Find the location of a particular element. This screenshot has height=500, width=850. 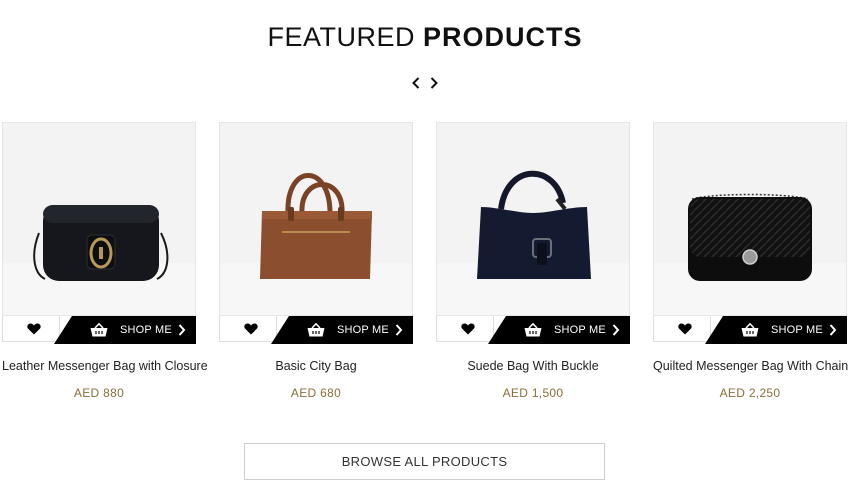

product-name: Quilted Messenger Bag With Chain is located at coordinates (750, 366).